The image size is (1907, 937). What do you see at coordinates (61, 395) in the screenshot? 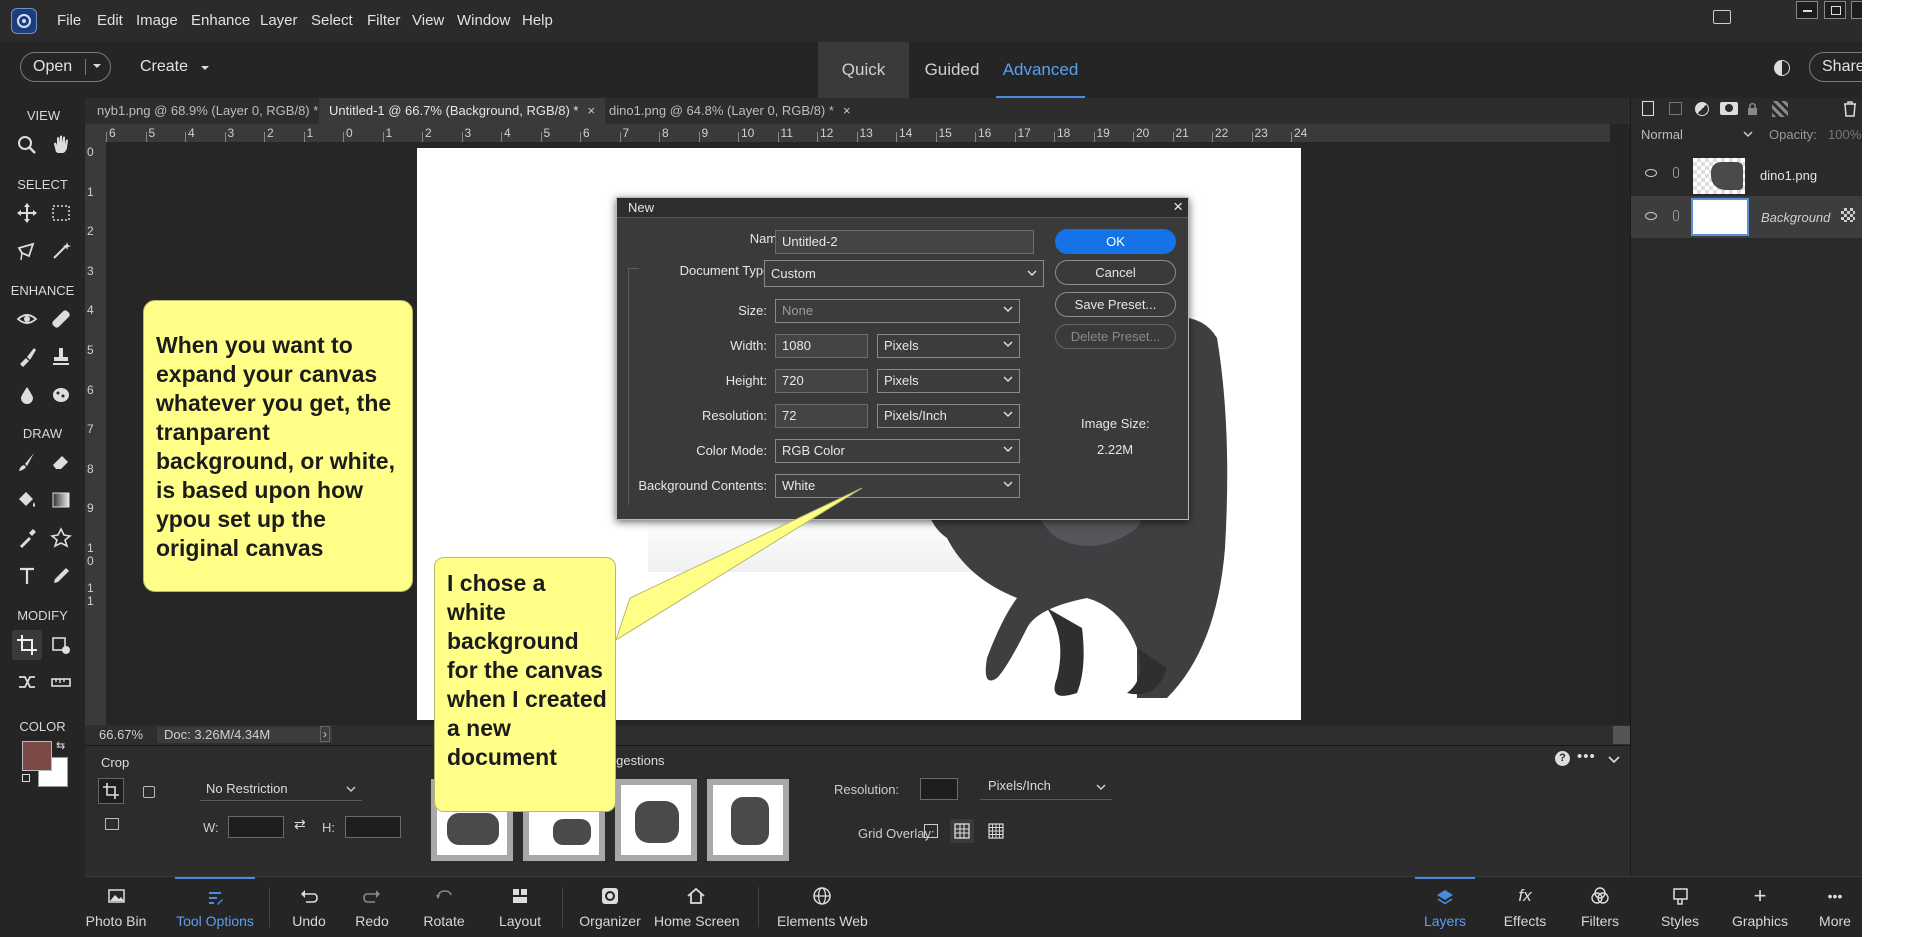
I see `sponge-tool-icon` at bounding box center [61, 395].